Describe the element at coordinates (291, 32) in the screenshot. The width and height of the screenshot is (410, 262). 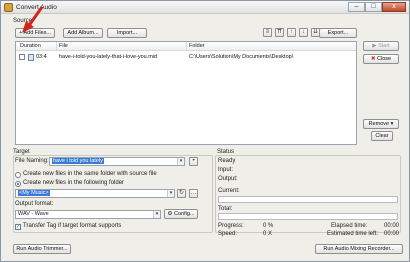
I see `move-up-icon: ↑` at that location.